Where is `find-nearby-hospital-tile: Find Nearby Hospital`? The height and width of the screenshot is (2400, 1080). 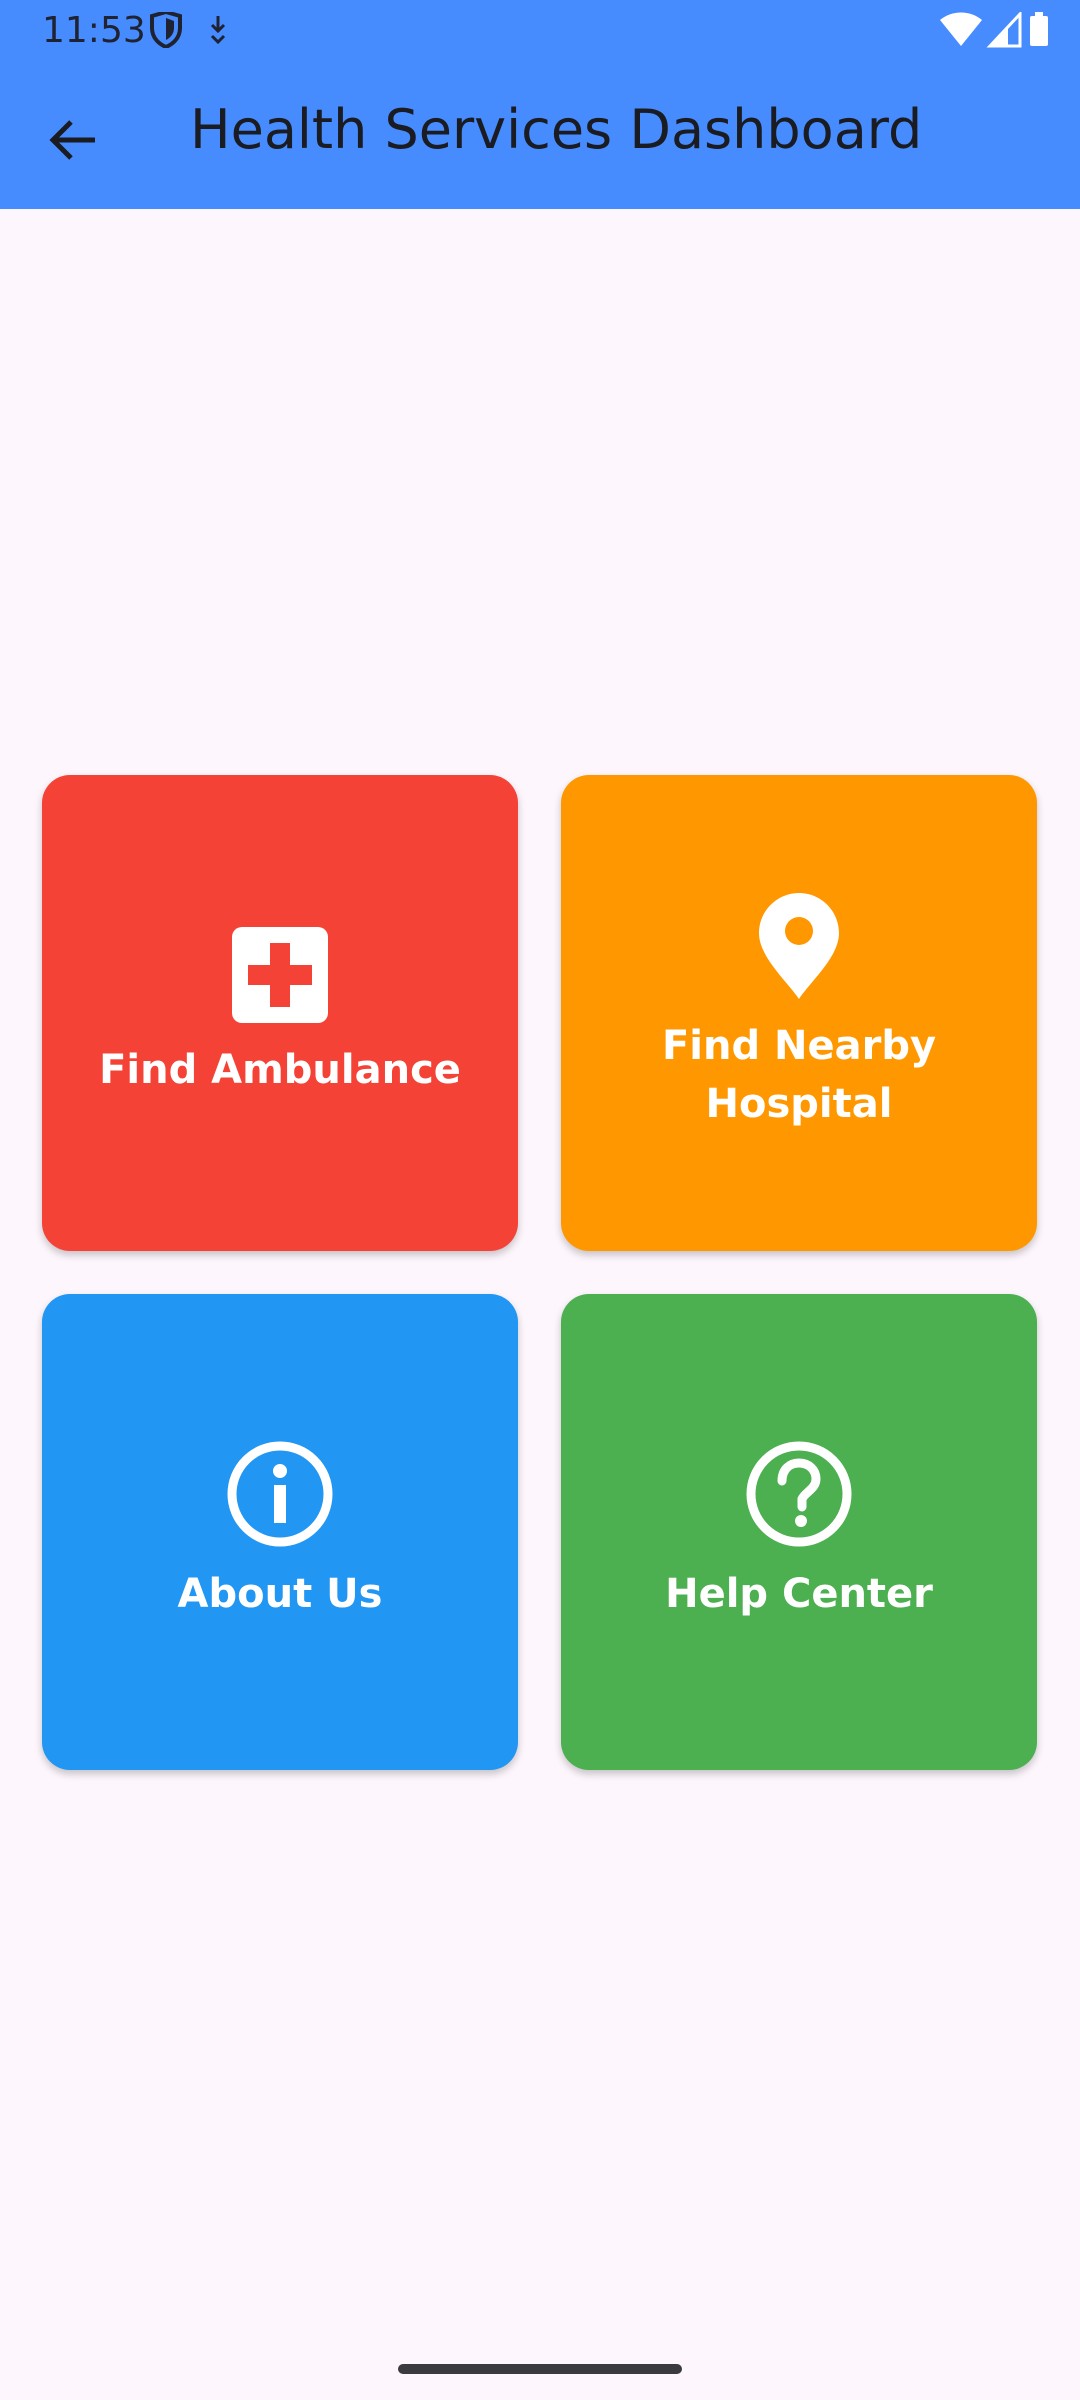 find-nearby-hospital-tile: Find Nearby Hospital is located at coordinates (799, 1013).